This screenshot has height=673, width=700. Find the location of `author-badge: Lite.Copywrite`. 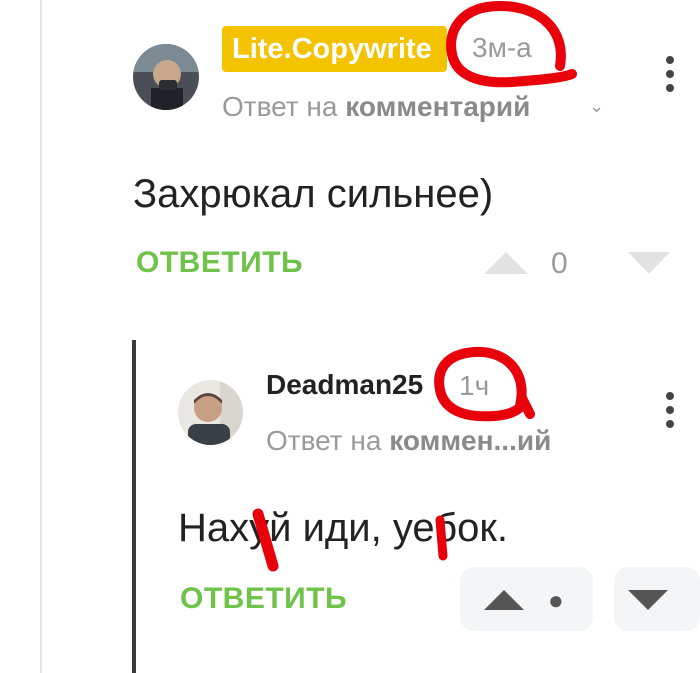

author-badge: Lite.Copywrite is located at coordinates (334, 49).